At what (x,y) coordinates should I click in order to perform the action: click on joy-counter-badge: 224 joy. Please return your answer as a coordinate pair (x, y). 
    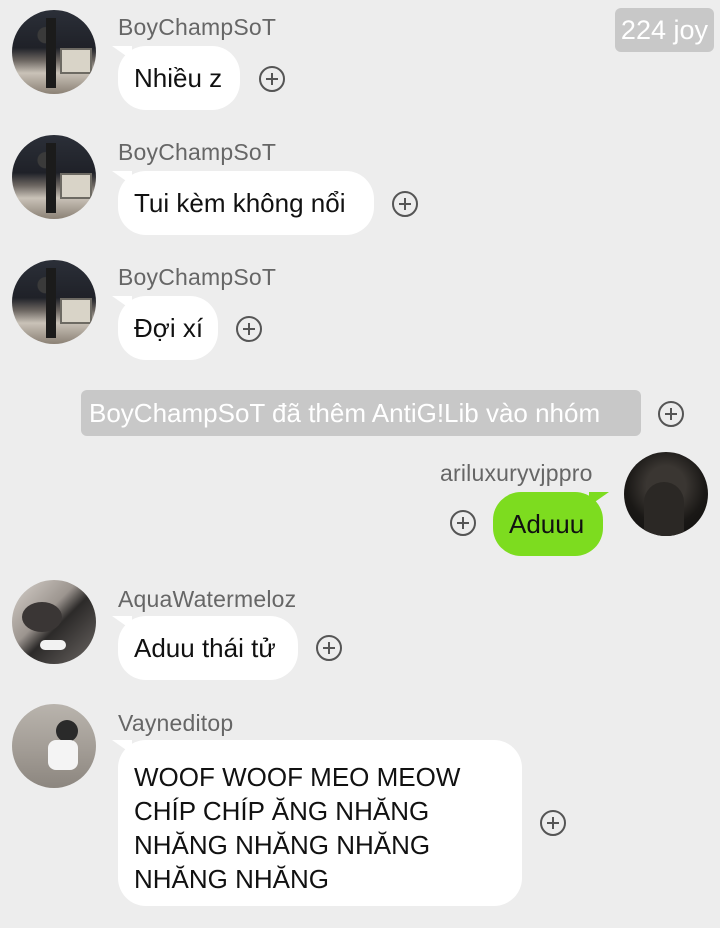
    Looking at the image, I should click on (664, 30).